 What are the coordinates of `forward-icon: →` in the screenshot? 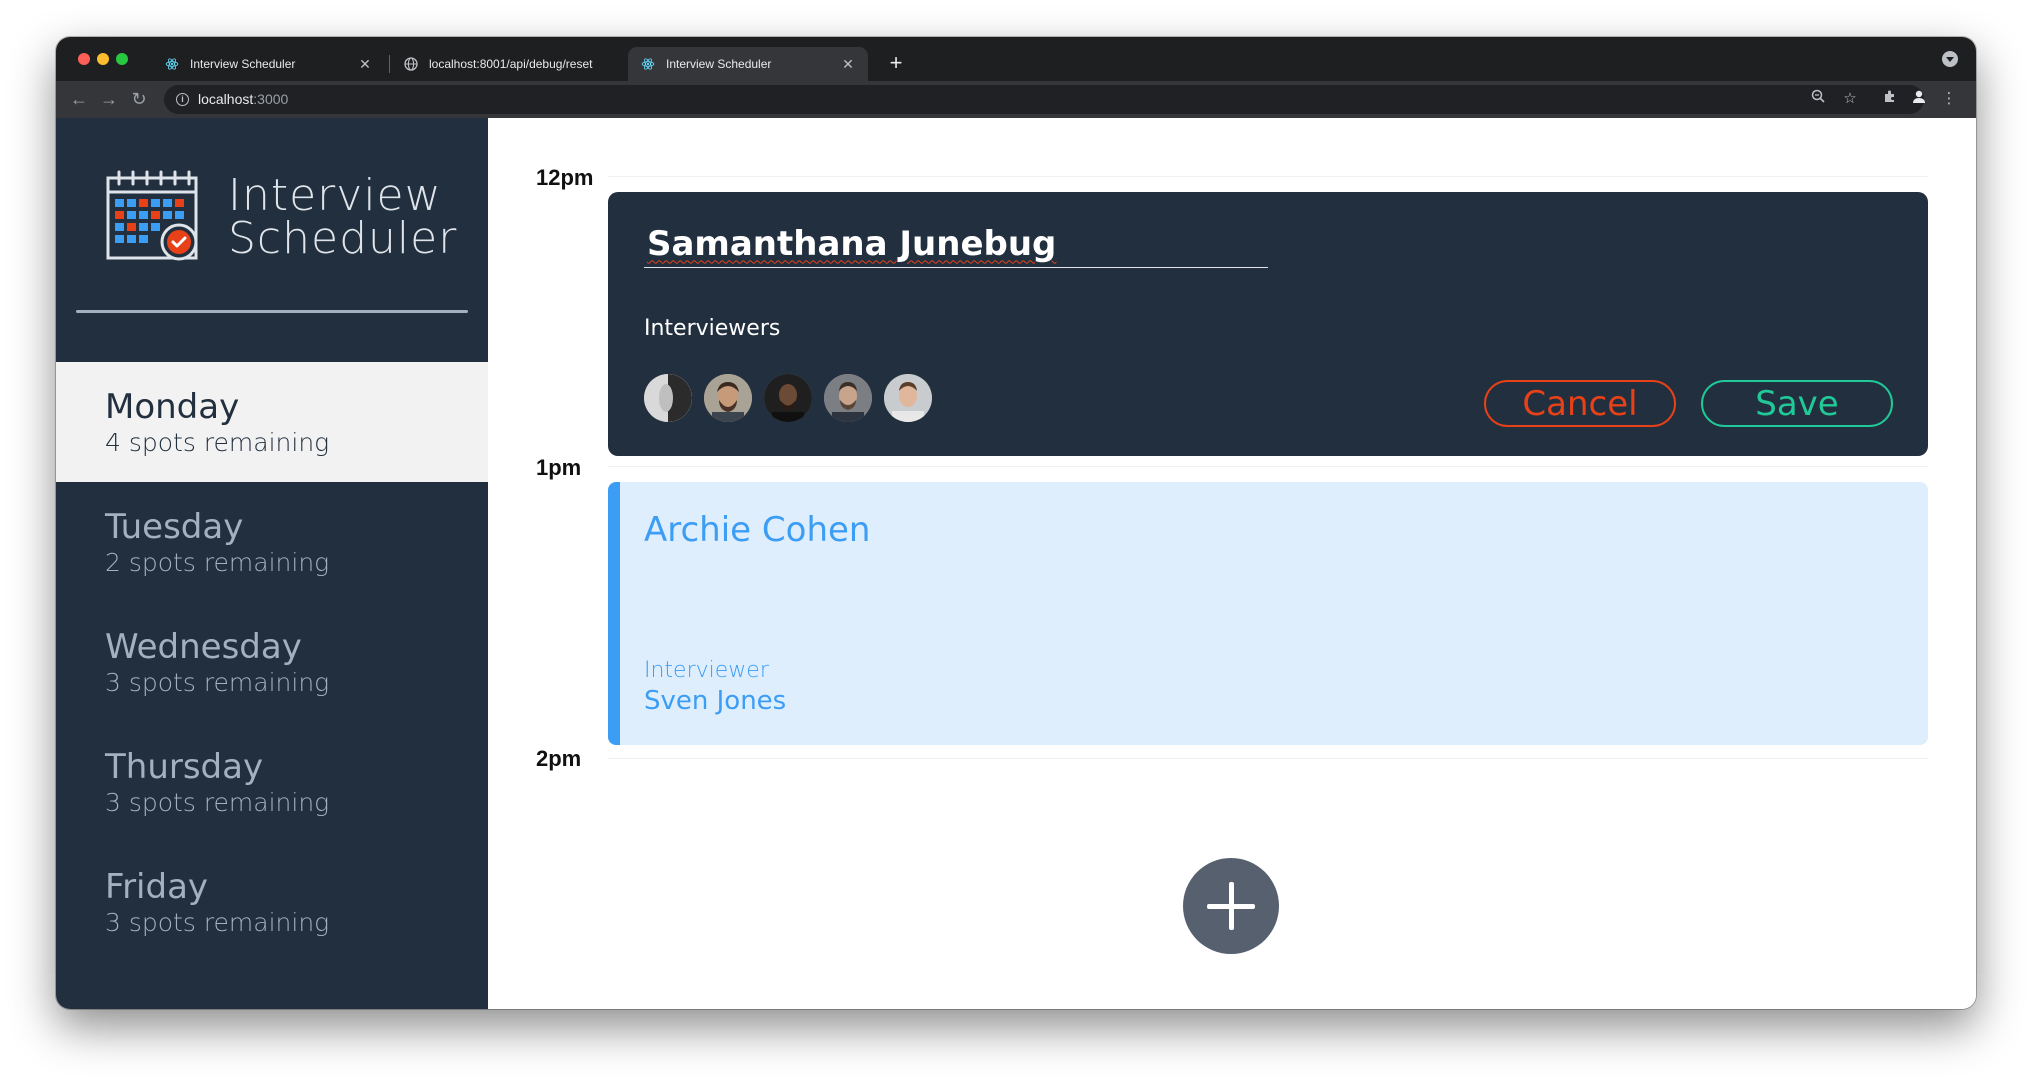 It's located at (109, 99).